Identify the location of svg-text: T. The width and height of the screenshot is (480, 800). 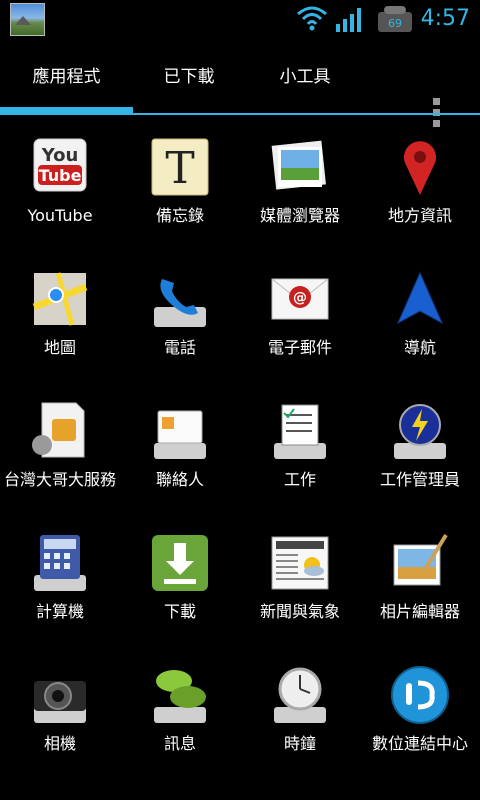
(179, 168).